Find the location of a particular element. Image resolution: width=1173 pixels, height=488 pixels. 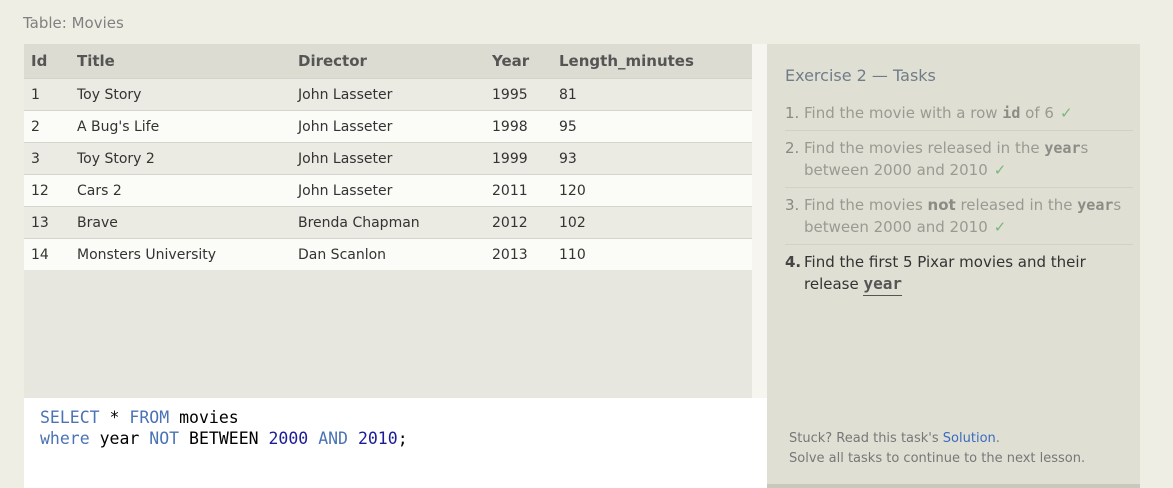

cell-length: 81 is located at coordinates (652, 94).